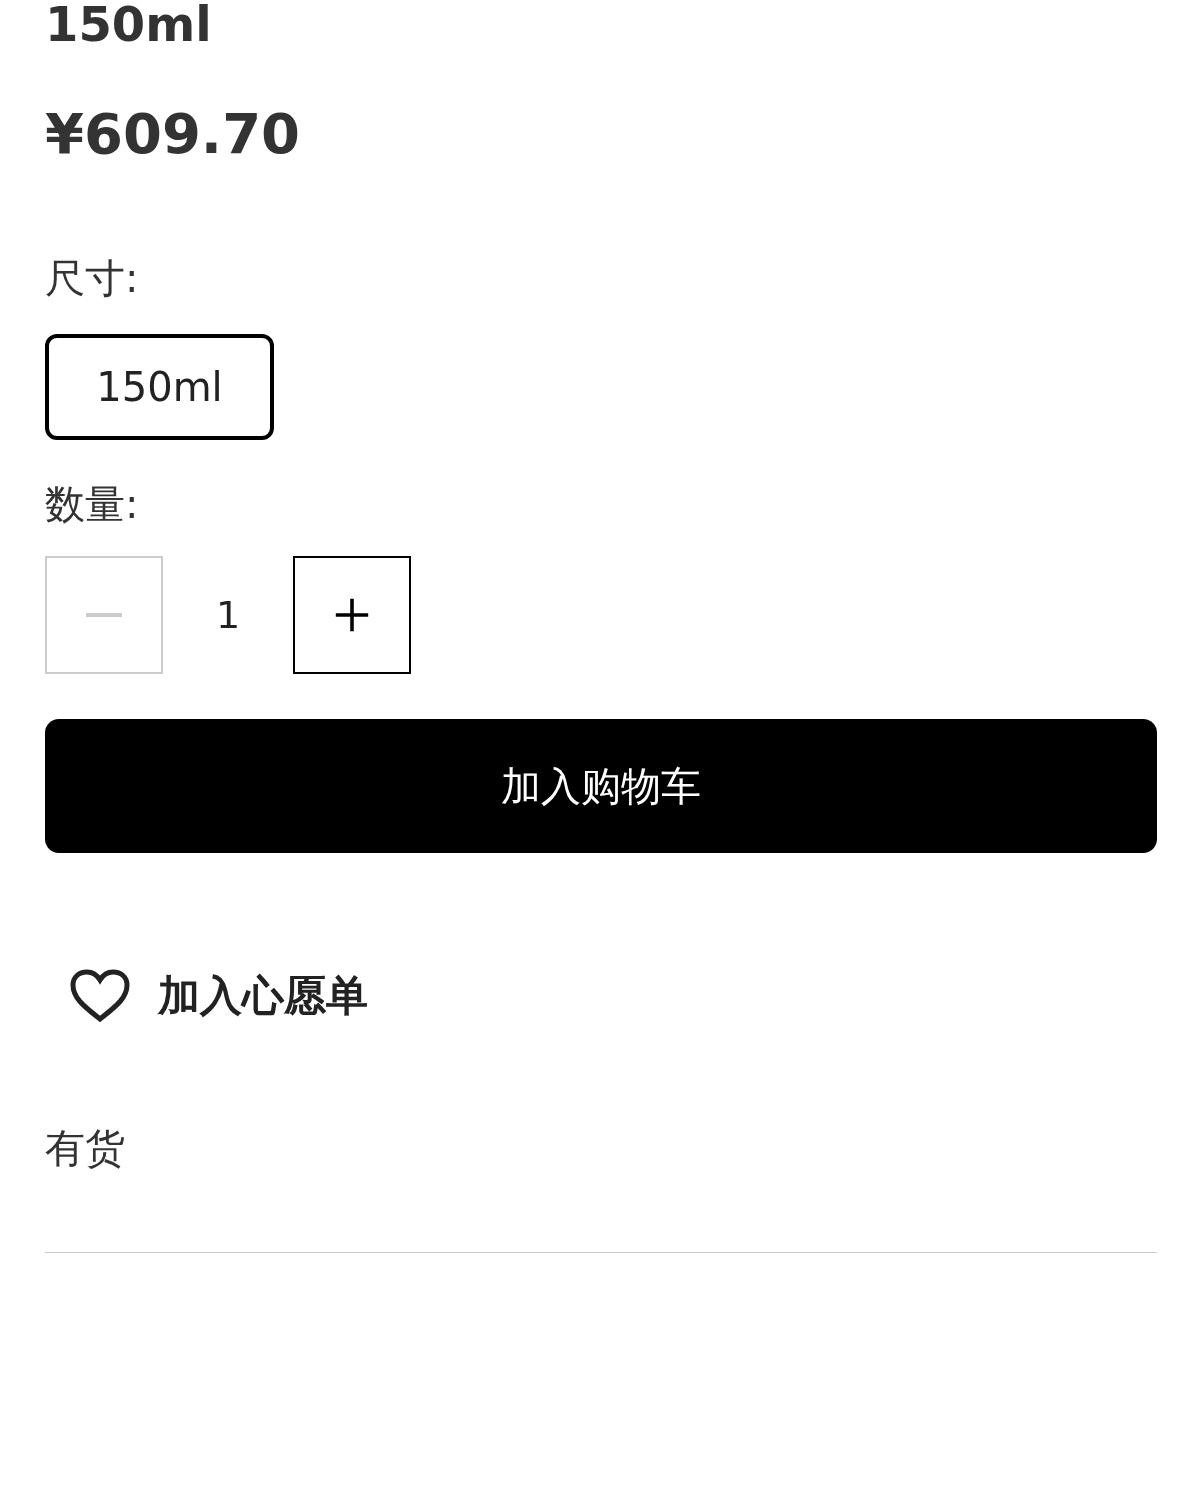 The height and width of the screenshot is (1500, 1200). What do you see at coordinates (92, 504) in the screenshot?
I see `quantity-label: 数量:` at bounding box center [92, 504].